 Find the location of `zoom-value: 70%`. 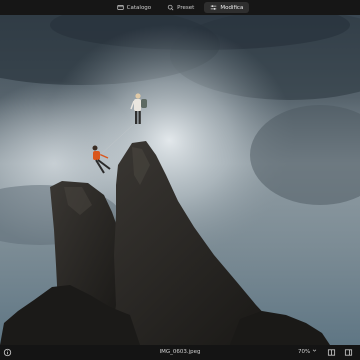

zoom-value: 70% is located at coordinates (304, 352).